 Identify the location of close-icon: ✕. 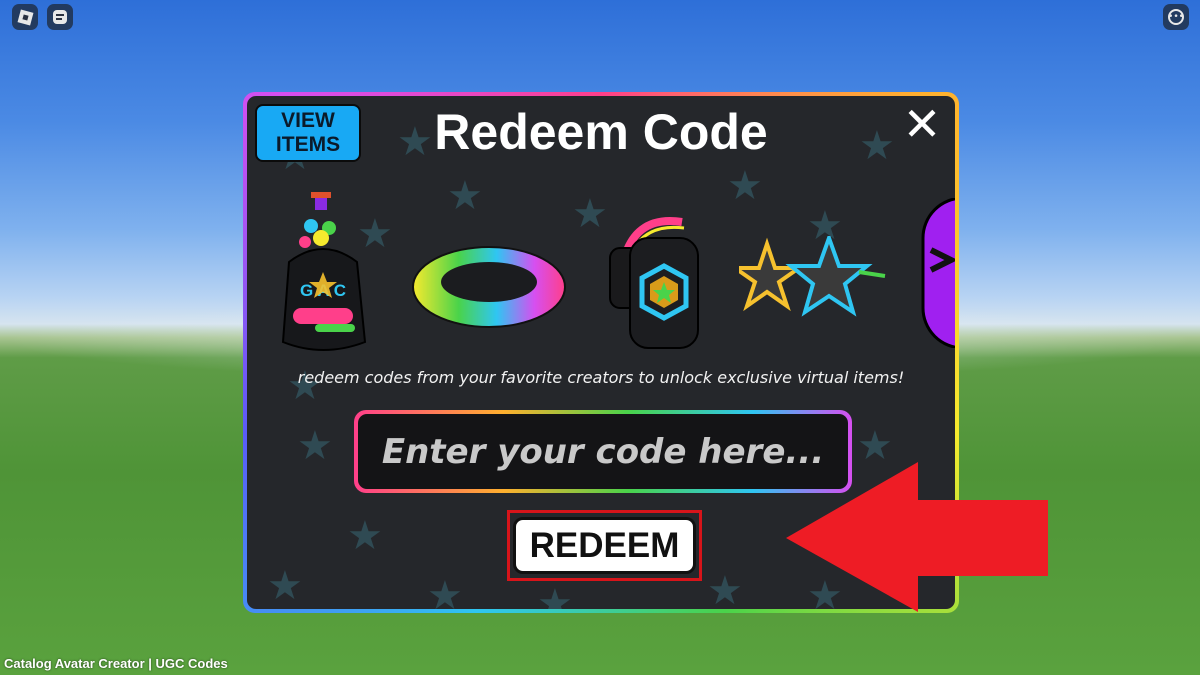
(922, 124).